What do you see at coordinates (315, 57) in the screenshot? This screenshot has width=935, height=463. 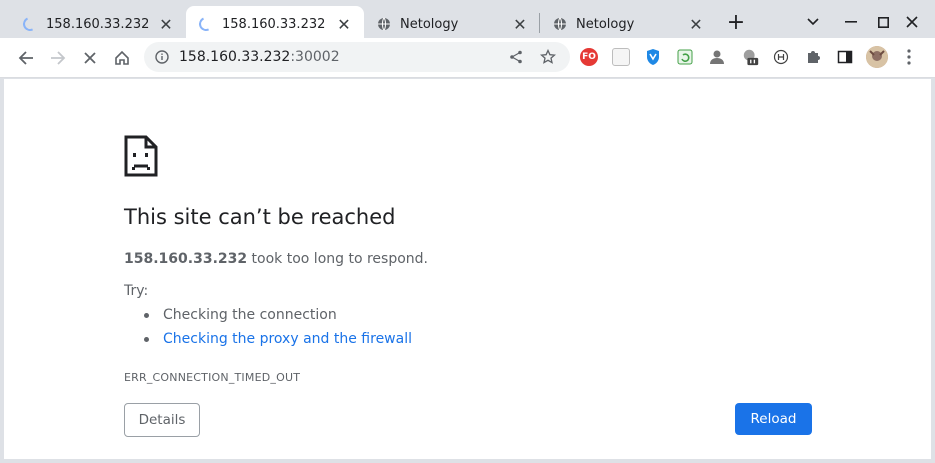 I see `url-port: :30002` at bounding box center [315, 57].